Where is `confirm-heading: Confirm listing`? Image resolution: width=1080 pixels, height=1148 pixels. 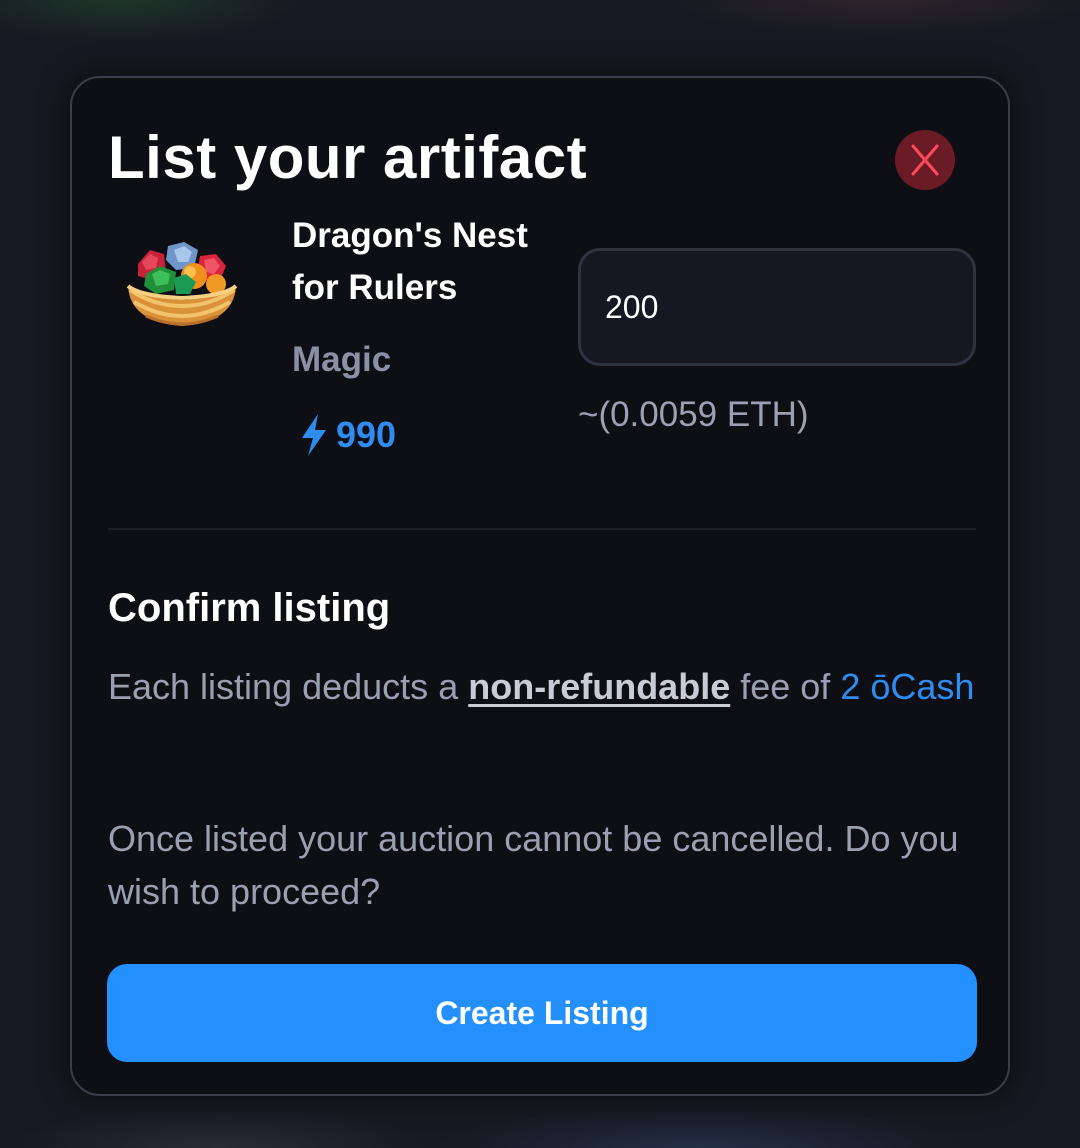
confirm-heading: Confirm listing is located at coordinates (249, 608).